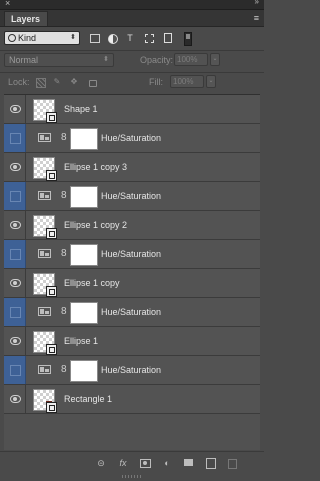  I want to click on type-filter-icon: T, so click(130, 38).